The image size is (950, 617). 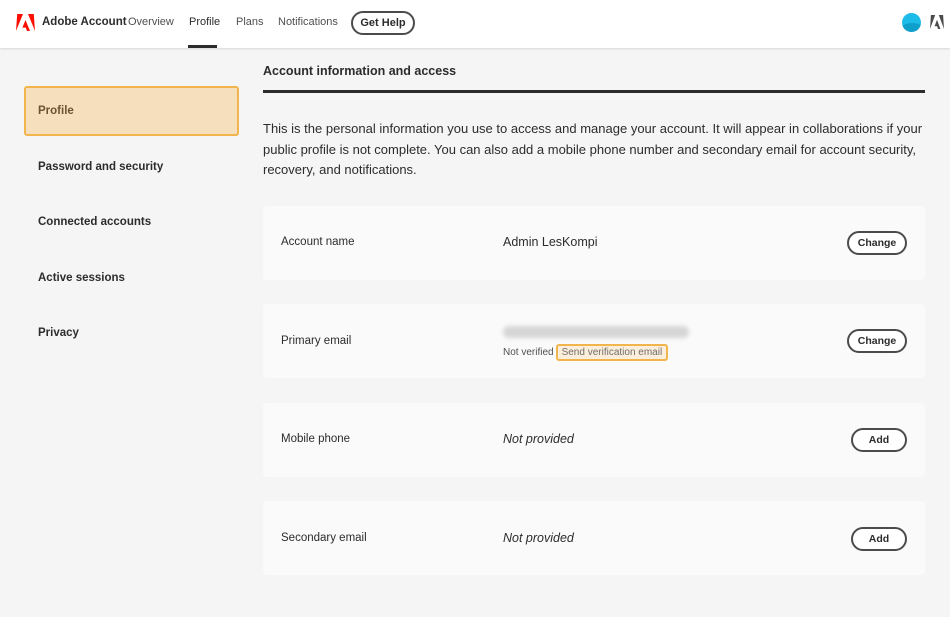 What do you see at coordinates (316, 439) in the screenshot?
I see `mobile-phone-label: Mobile phone` at bounding box center [316, 439].